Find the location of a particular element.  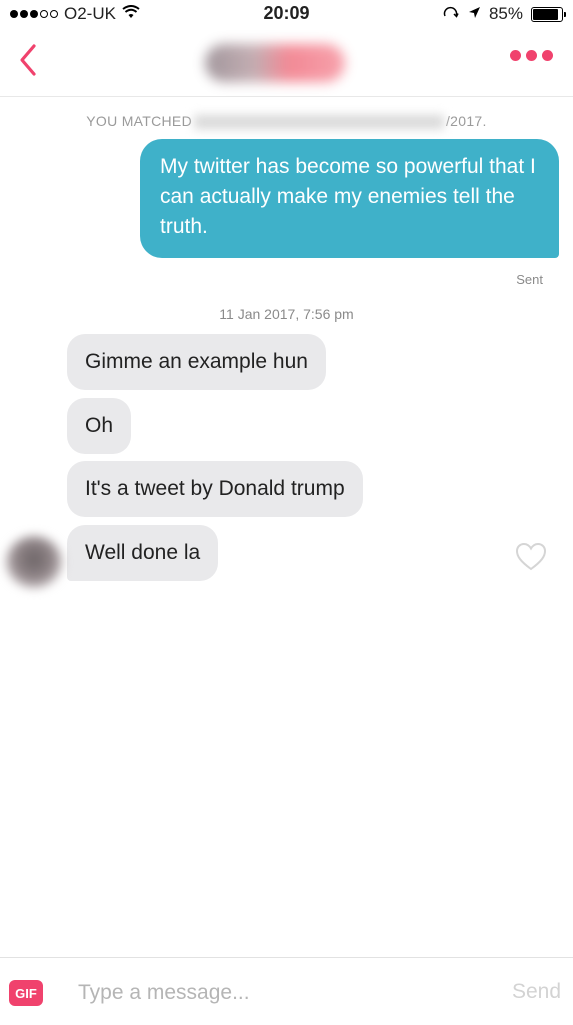

more-dots-icon is located at coordinates (515, 55).